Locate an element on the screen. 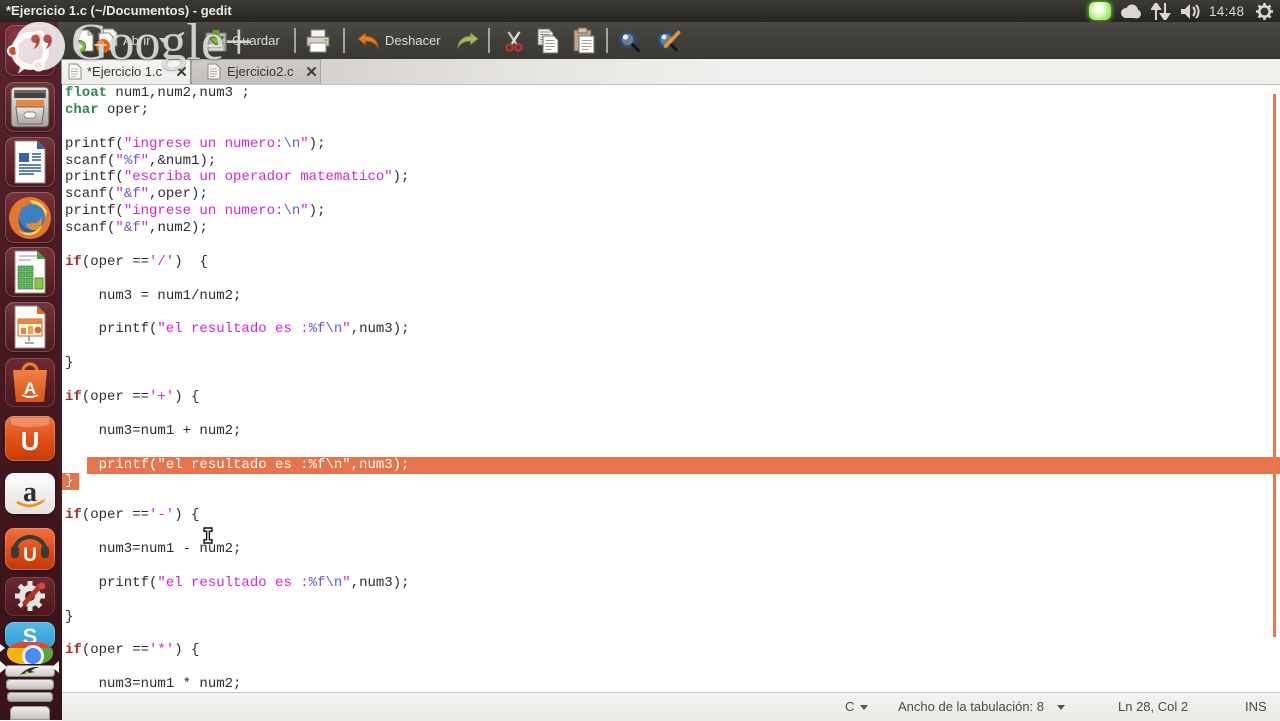 Image resolution: width=1280 pixels, height=721 pixels. svg-text: A is located at coordinates (30, 388).